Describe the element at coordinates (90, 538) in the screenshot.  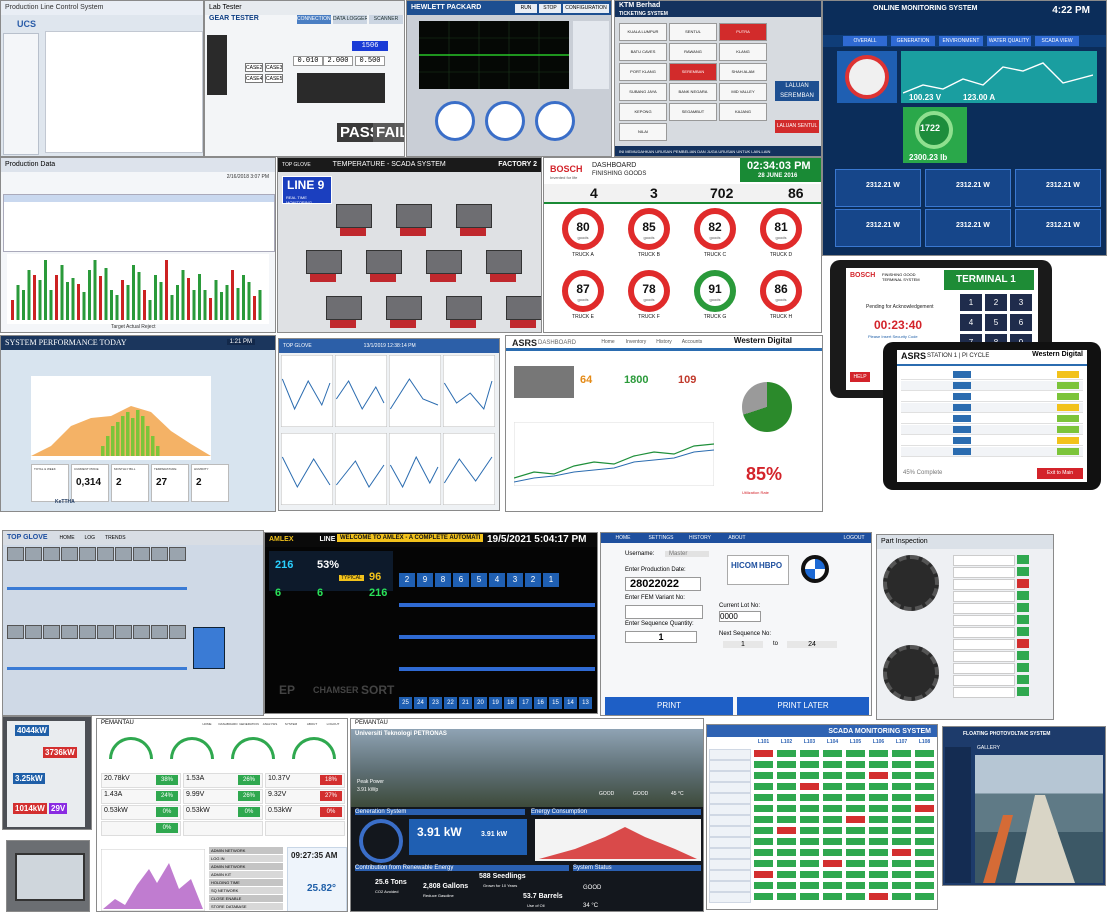
I see `nav-log: LOG` at that location.